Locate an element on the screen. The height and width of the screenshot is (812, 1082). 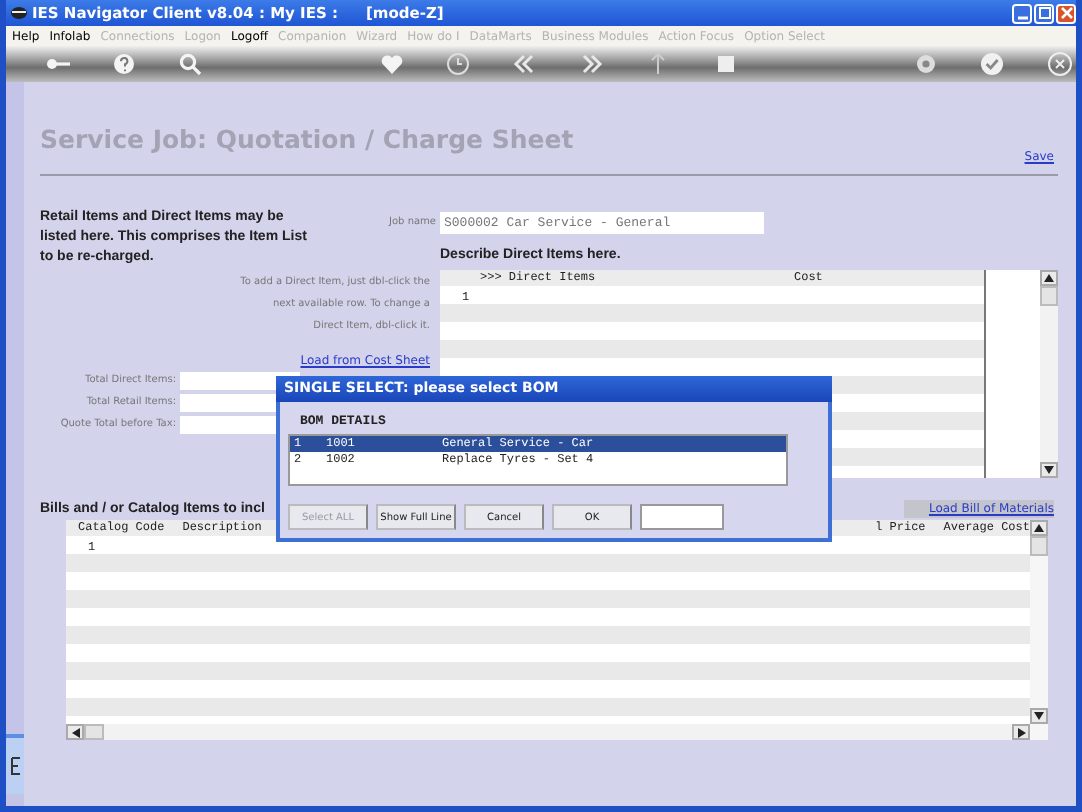
minimize-button is located at coordinates (1022, 13).